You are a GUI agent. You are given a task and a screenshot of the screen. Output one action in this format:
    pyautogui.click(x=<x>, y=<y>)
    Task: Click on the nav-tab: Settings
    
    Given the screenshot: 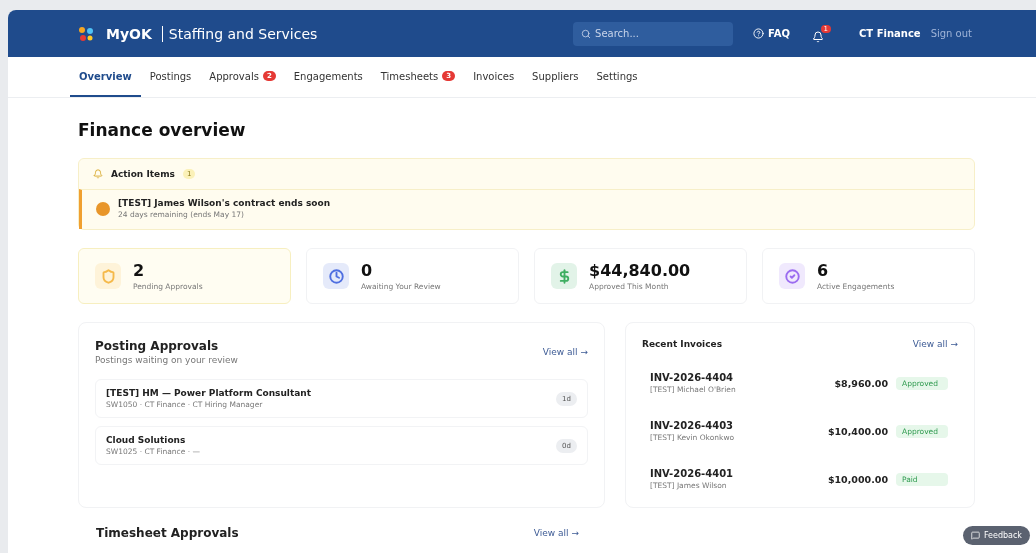 What is the action you would take?
    pyautogui.click(x=617, y=77)
    